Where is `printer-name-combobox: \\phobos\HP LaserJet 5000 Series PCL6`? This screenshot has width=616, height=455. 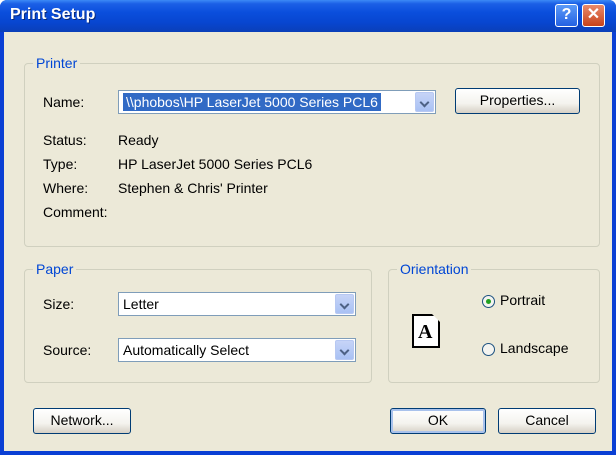 printer-name-combobox: \\phobos\HP LaserJet 5000 Series PCL6 is located at coordinates (277, 102).